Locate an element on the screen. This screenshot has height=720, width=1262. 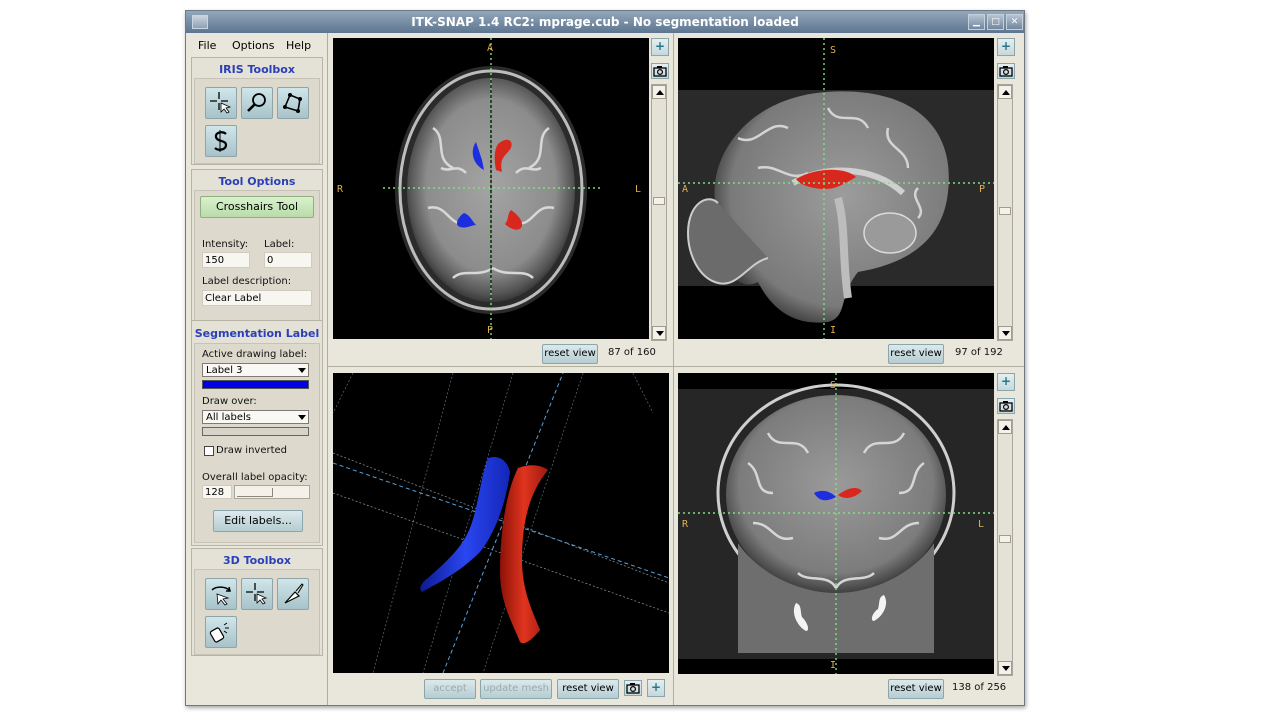
3d-tools-box is located at coordinates (257, 612).